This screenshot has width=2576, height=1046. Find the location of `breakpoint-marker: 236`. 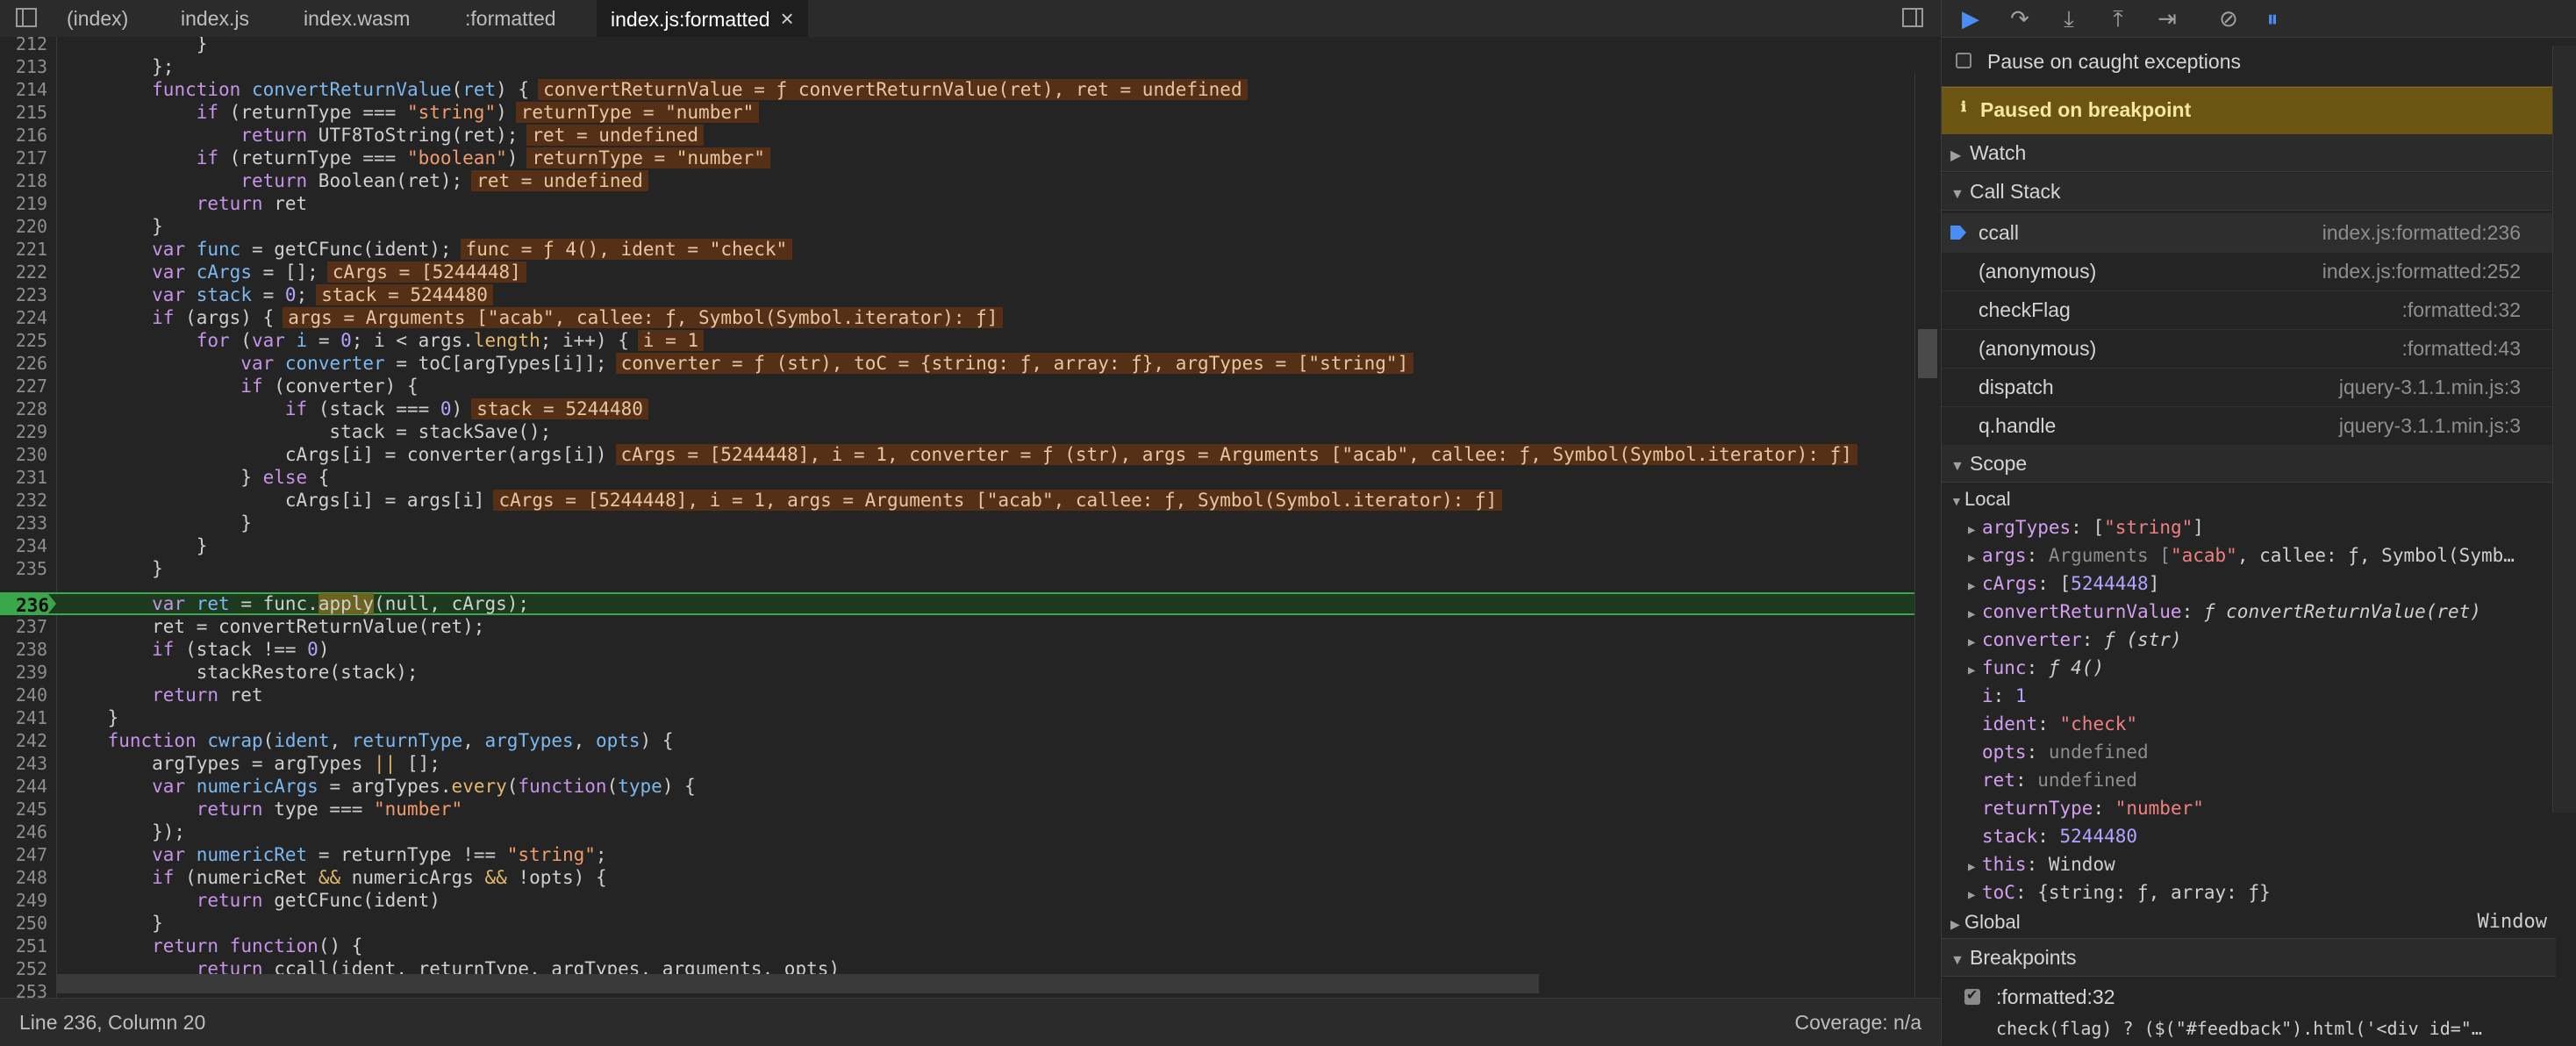

breakpoint-marker: 236 is located at coordinates (28, 604).